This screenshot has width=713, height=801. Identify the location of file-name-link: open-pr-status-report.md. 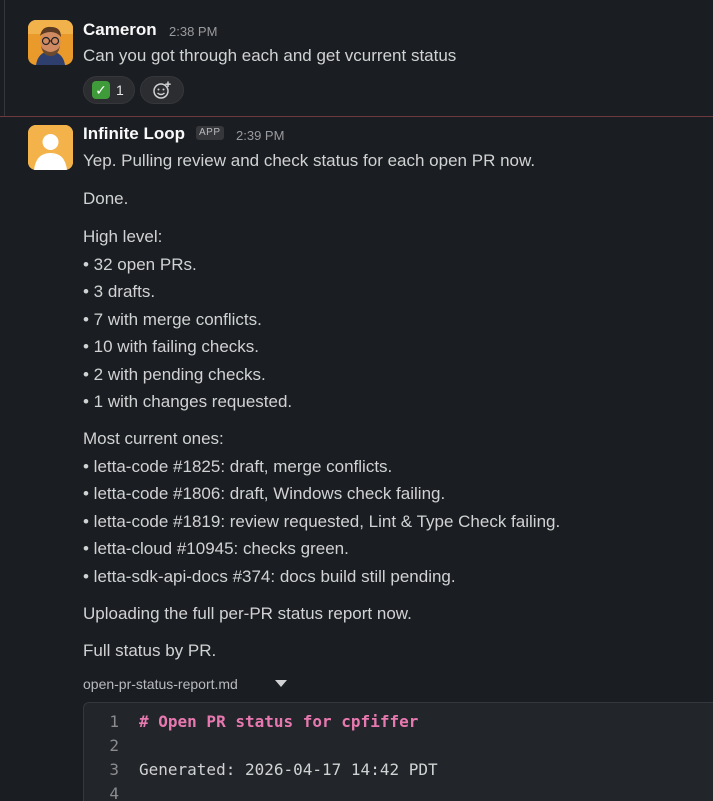
(160, 684).